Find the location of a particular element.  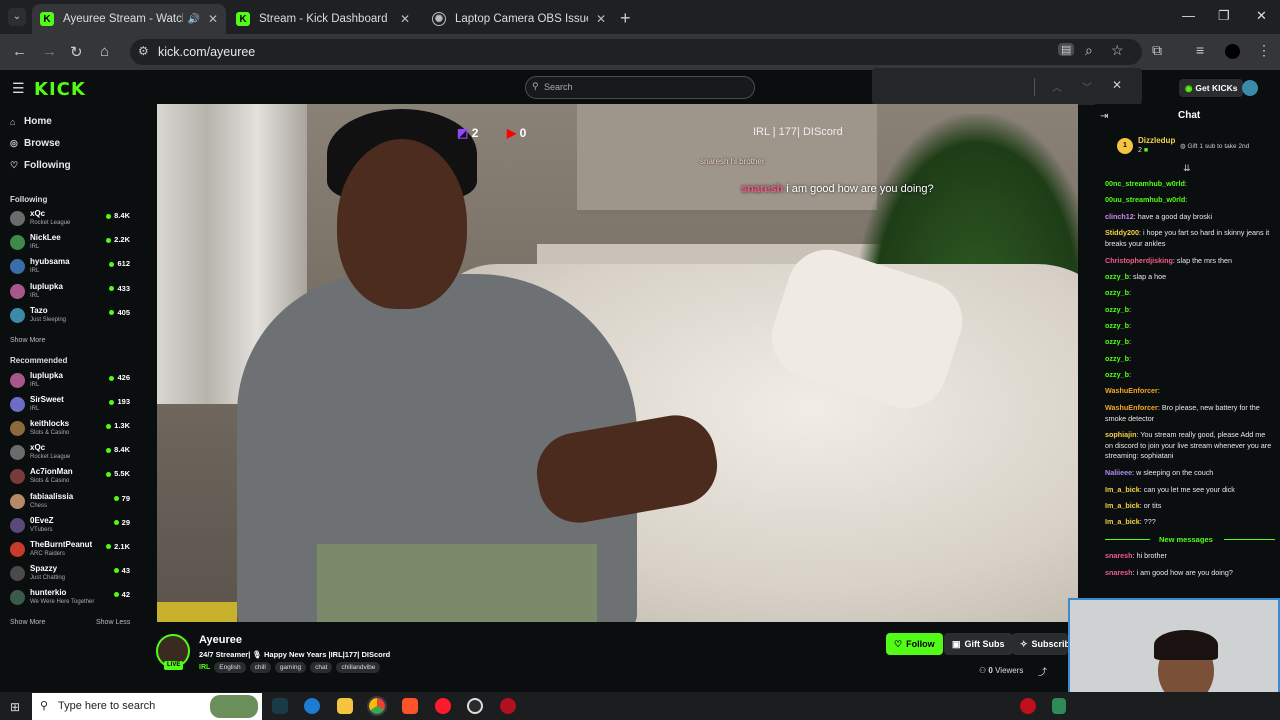

following-channel-row: hyubsama IRL 612 is located at coordinates (72, 268).